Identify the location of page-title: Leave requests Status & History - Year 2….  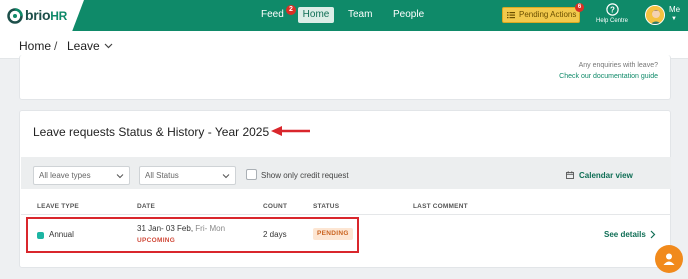
(151, 132).